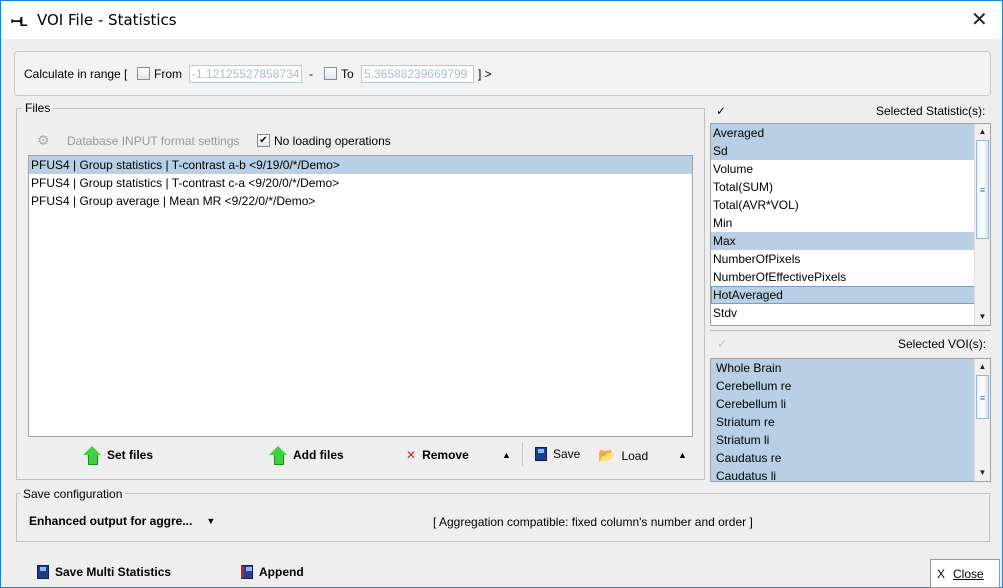 The width and height of the screenshot is (1003, 588). Describe the element at coordinates (942, 344) in the screenshot. I see `voi-title: Selected VOI(s):` at that location.